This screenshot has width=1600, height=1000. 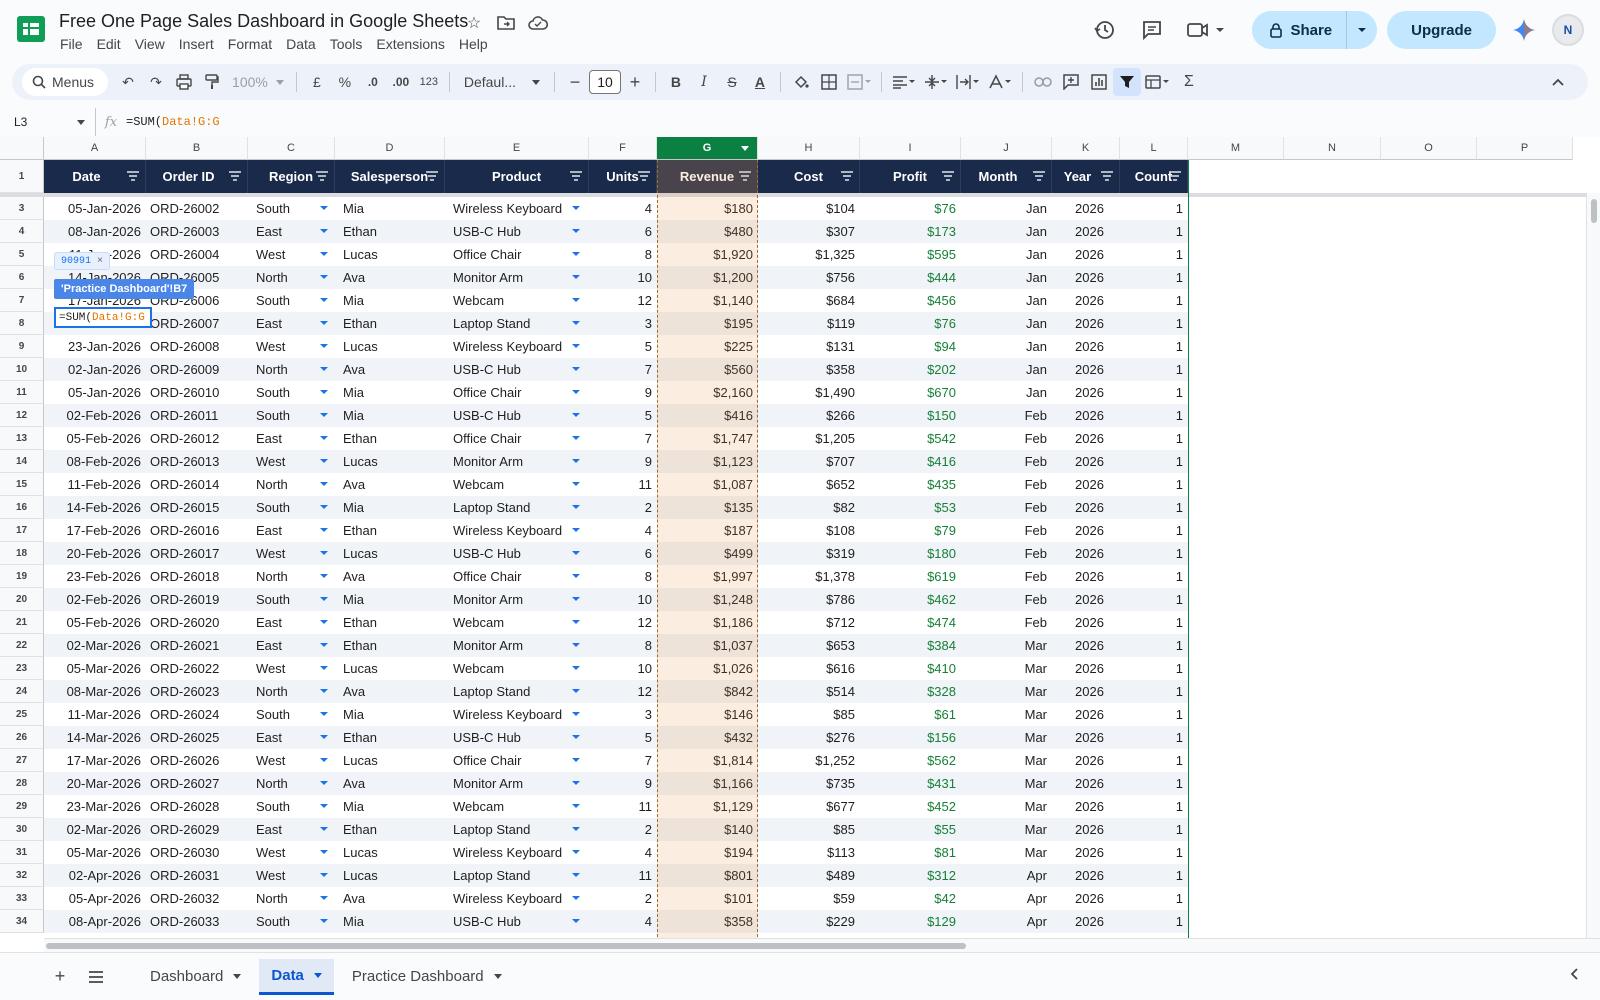 I want to click on cell-units: 11, so click(x=623, y=806).